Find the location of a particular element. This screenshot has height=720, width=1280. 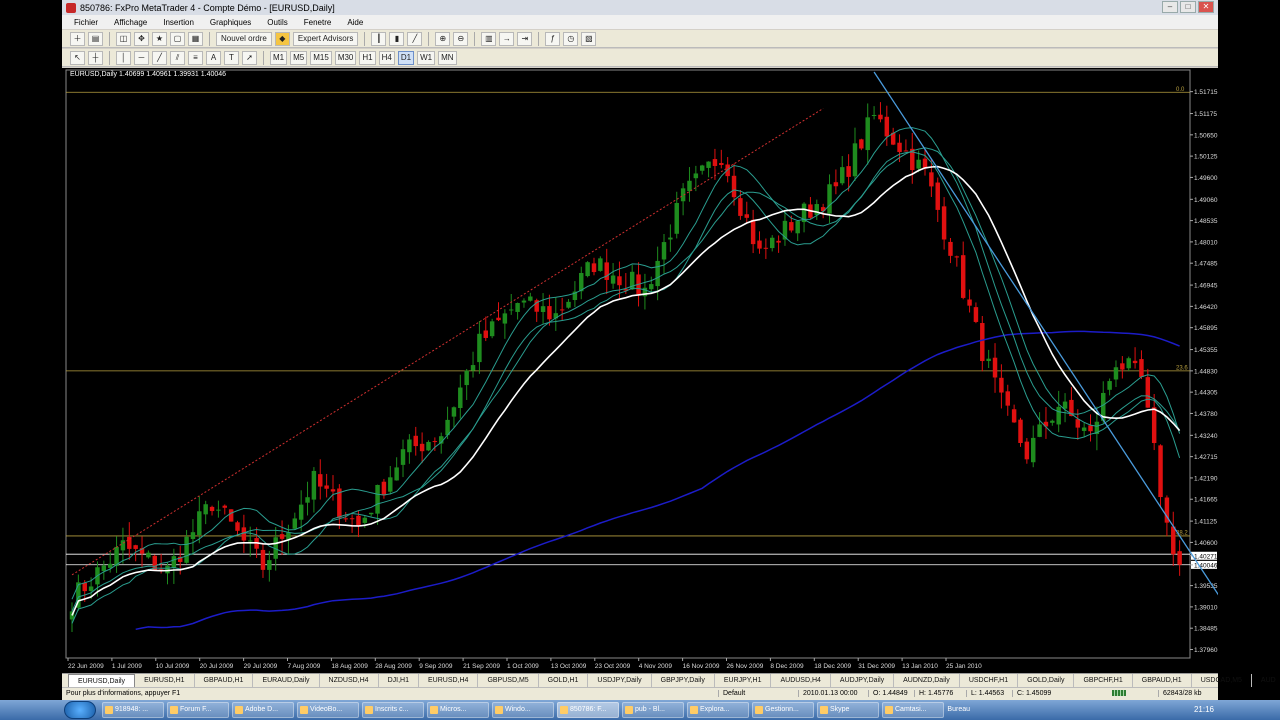

profiles-icon: ▤ is located at coordinates (95, 38).